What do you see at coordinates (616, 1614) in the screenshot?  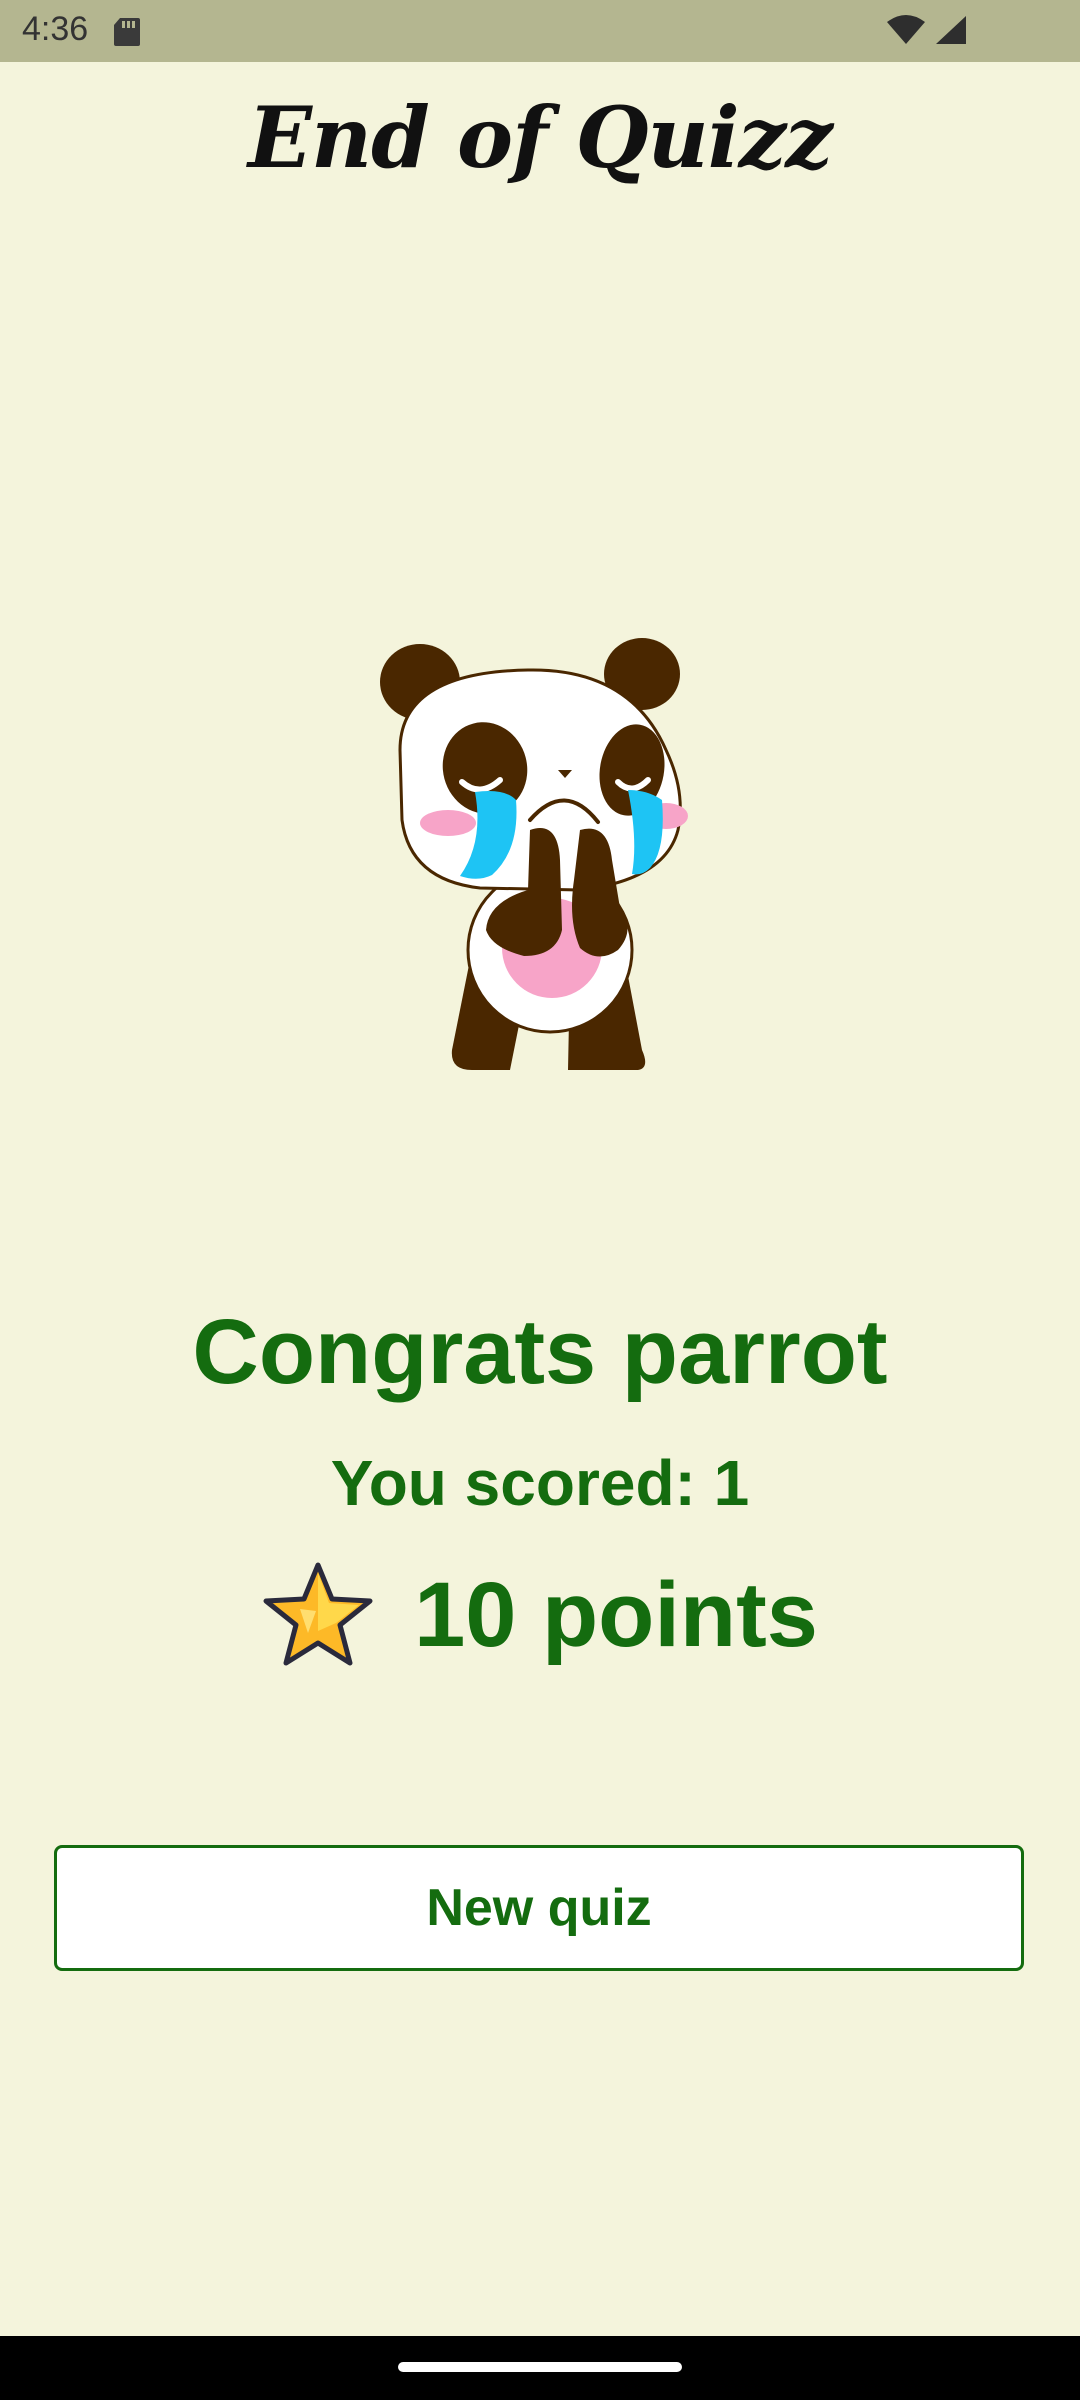 I see `points-value: 10 points` at bounding box center [616, 1614].